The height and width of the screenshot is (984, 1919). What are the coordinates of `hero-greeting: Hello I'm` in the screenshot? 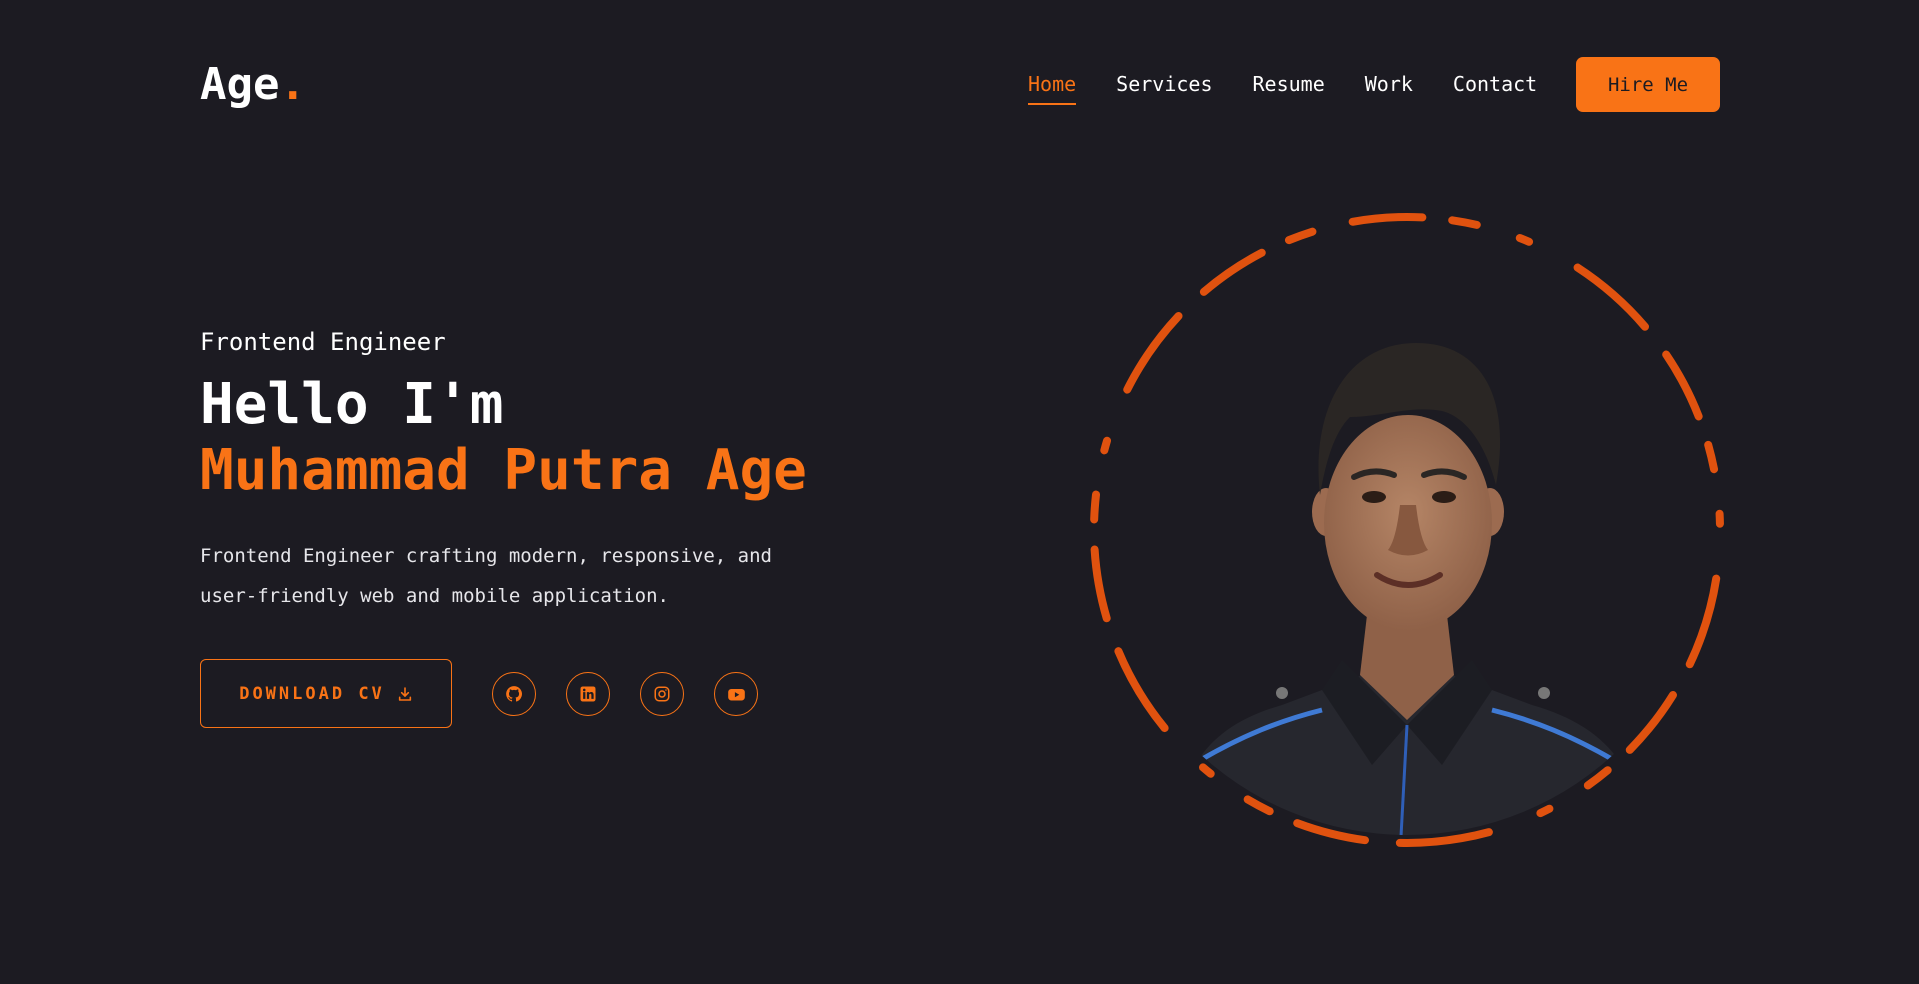 It's located at (352, 404).